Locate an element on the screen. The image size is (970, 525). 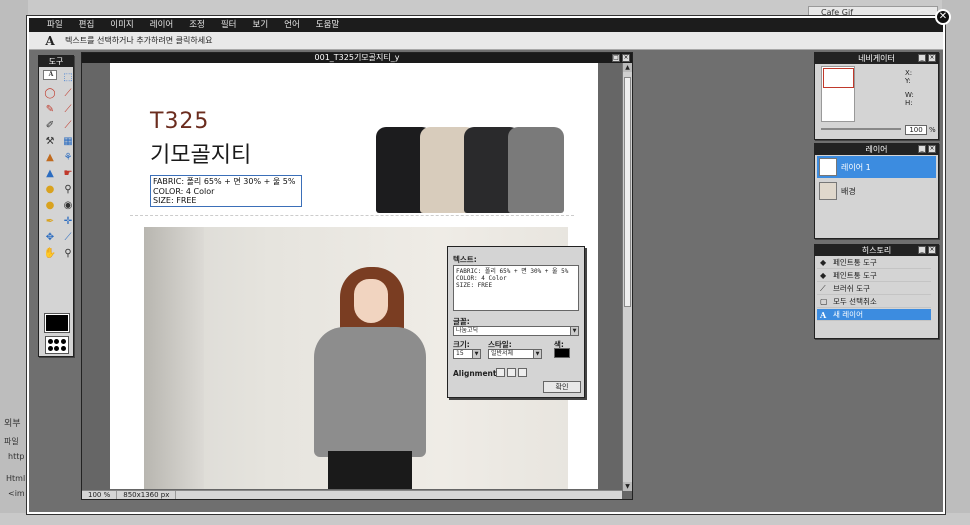
size-value: 15 is located at coordinates (460, 353).